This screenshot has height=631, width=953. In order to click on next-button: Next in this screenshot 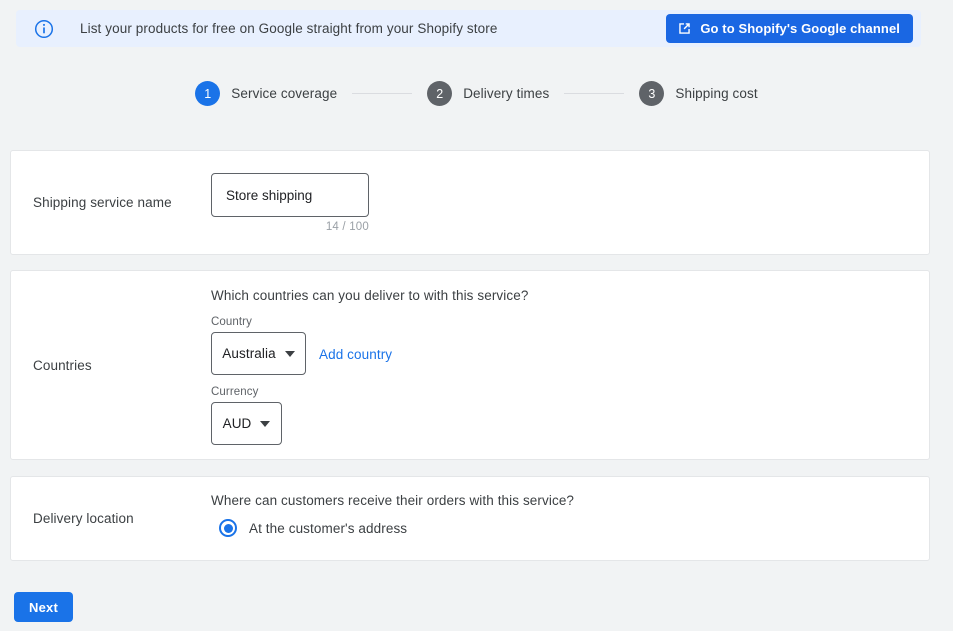, I will do `click(43, 607)`.